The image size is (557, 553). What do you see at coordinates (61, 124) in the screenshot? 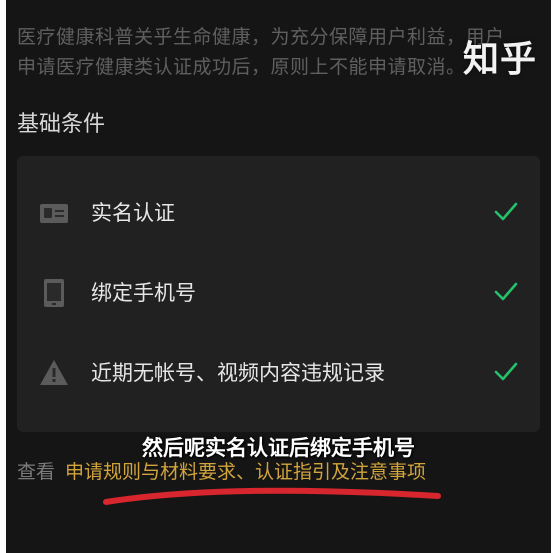
I see `section-title: 基础条件` at bounding box center [61, 124].